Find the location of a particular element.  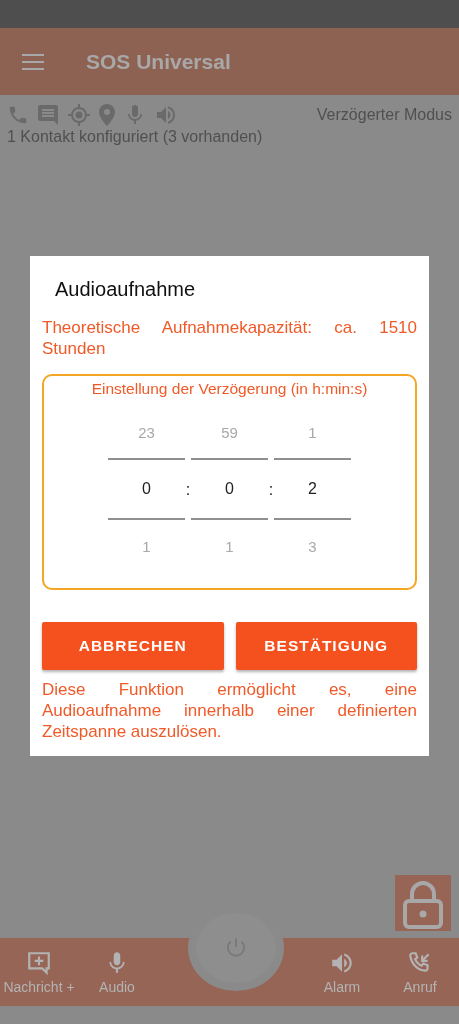

speaker-icon is located at coordinates (166, 115).